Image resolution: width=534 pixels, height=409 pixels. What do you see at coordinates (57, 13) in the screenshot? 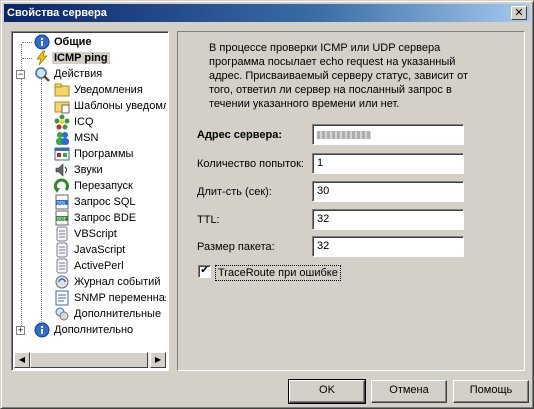
I see `window-title: Свойства сервера` at bounding box center [57, 13].